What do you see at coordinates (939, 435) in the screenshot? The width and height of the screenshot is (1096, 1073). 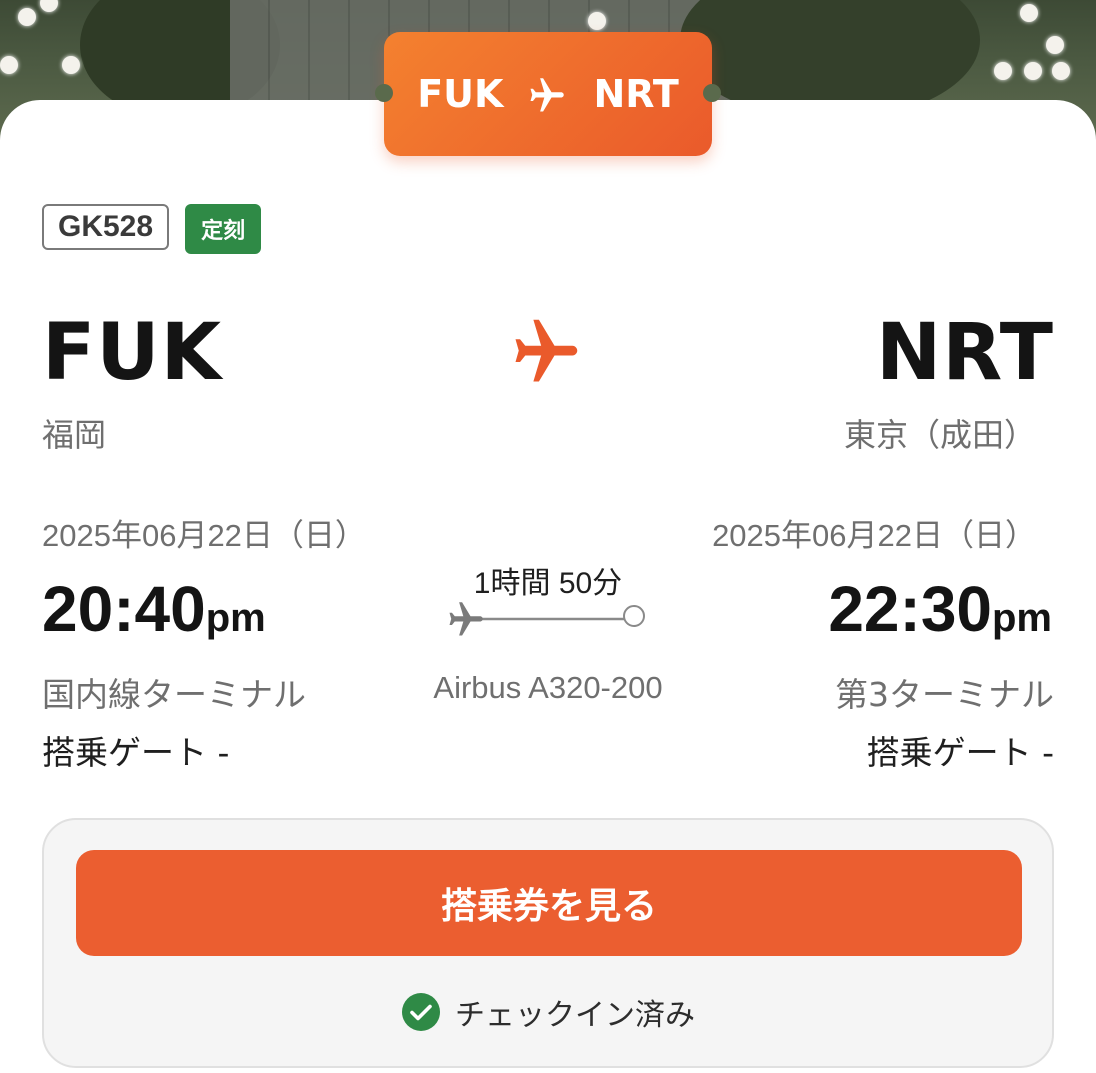 I see `arrival-city: 東京（成田）` at bounding box center [939, 435].